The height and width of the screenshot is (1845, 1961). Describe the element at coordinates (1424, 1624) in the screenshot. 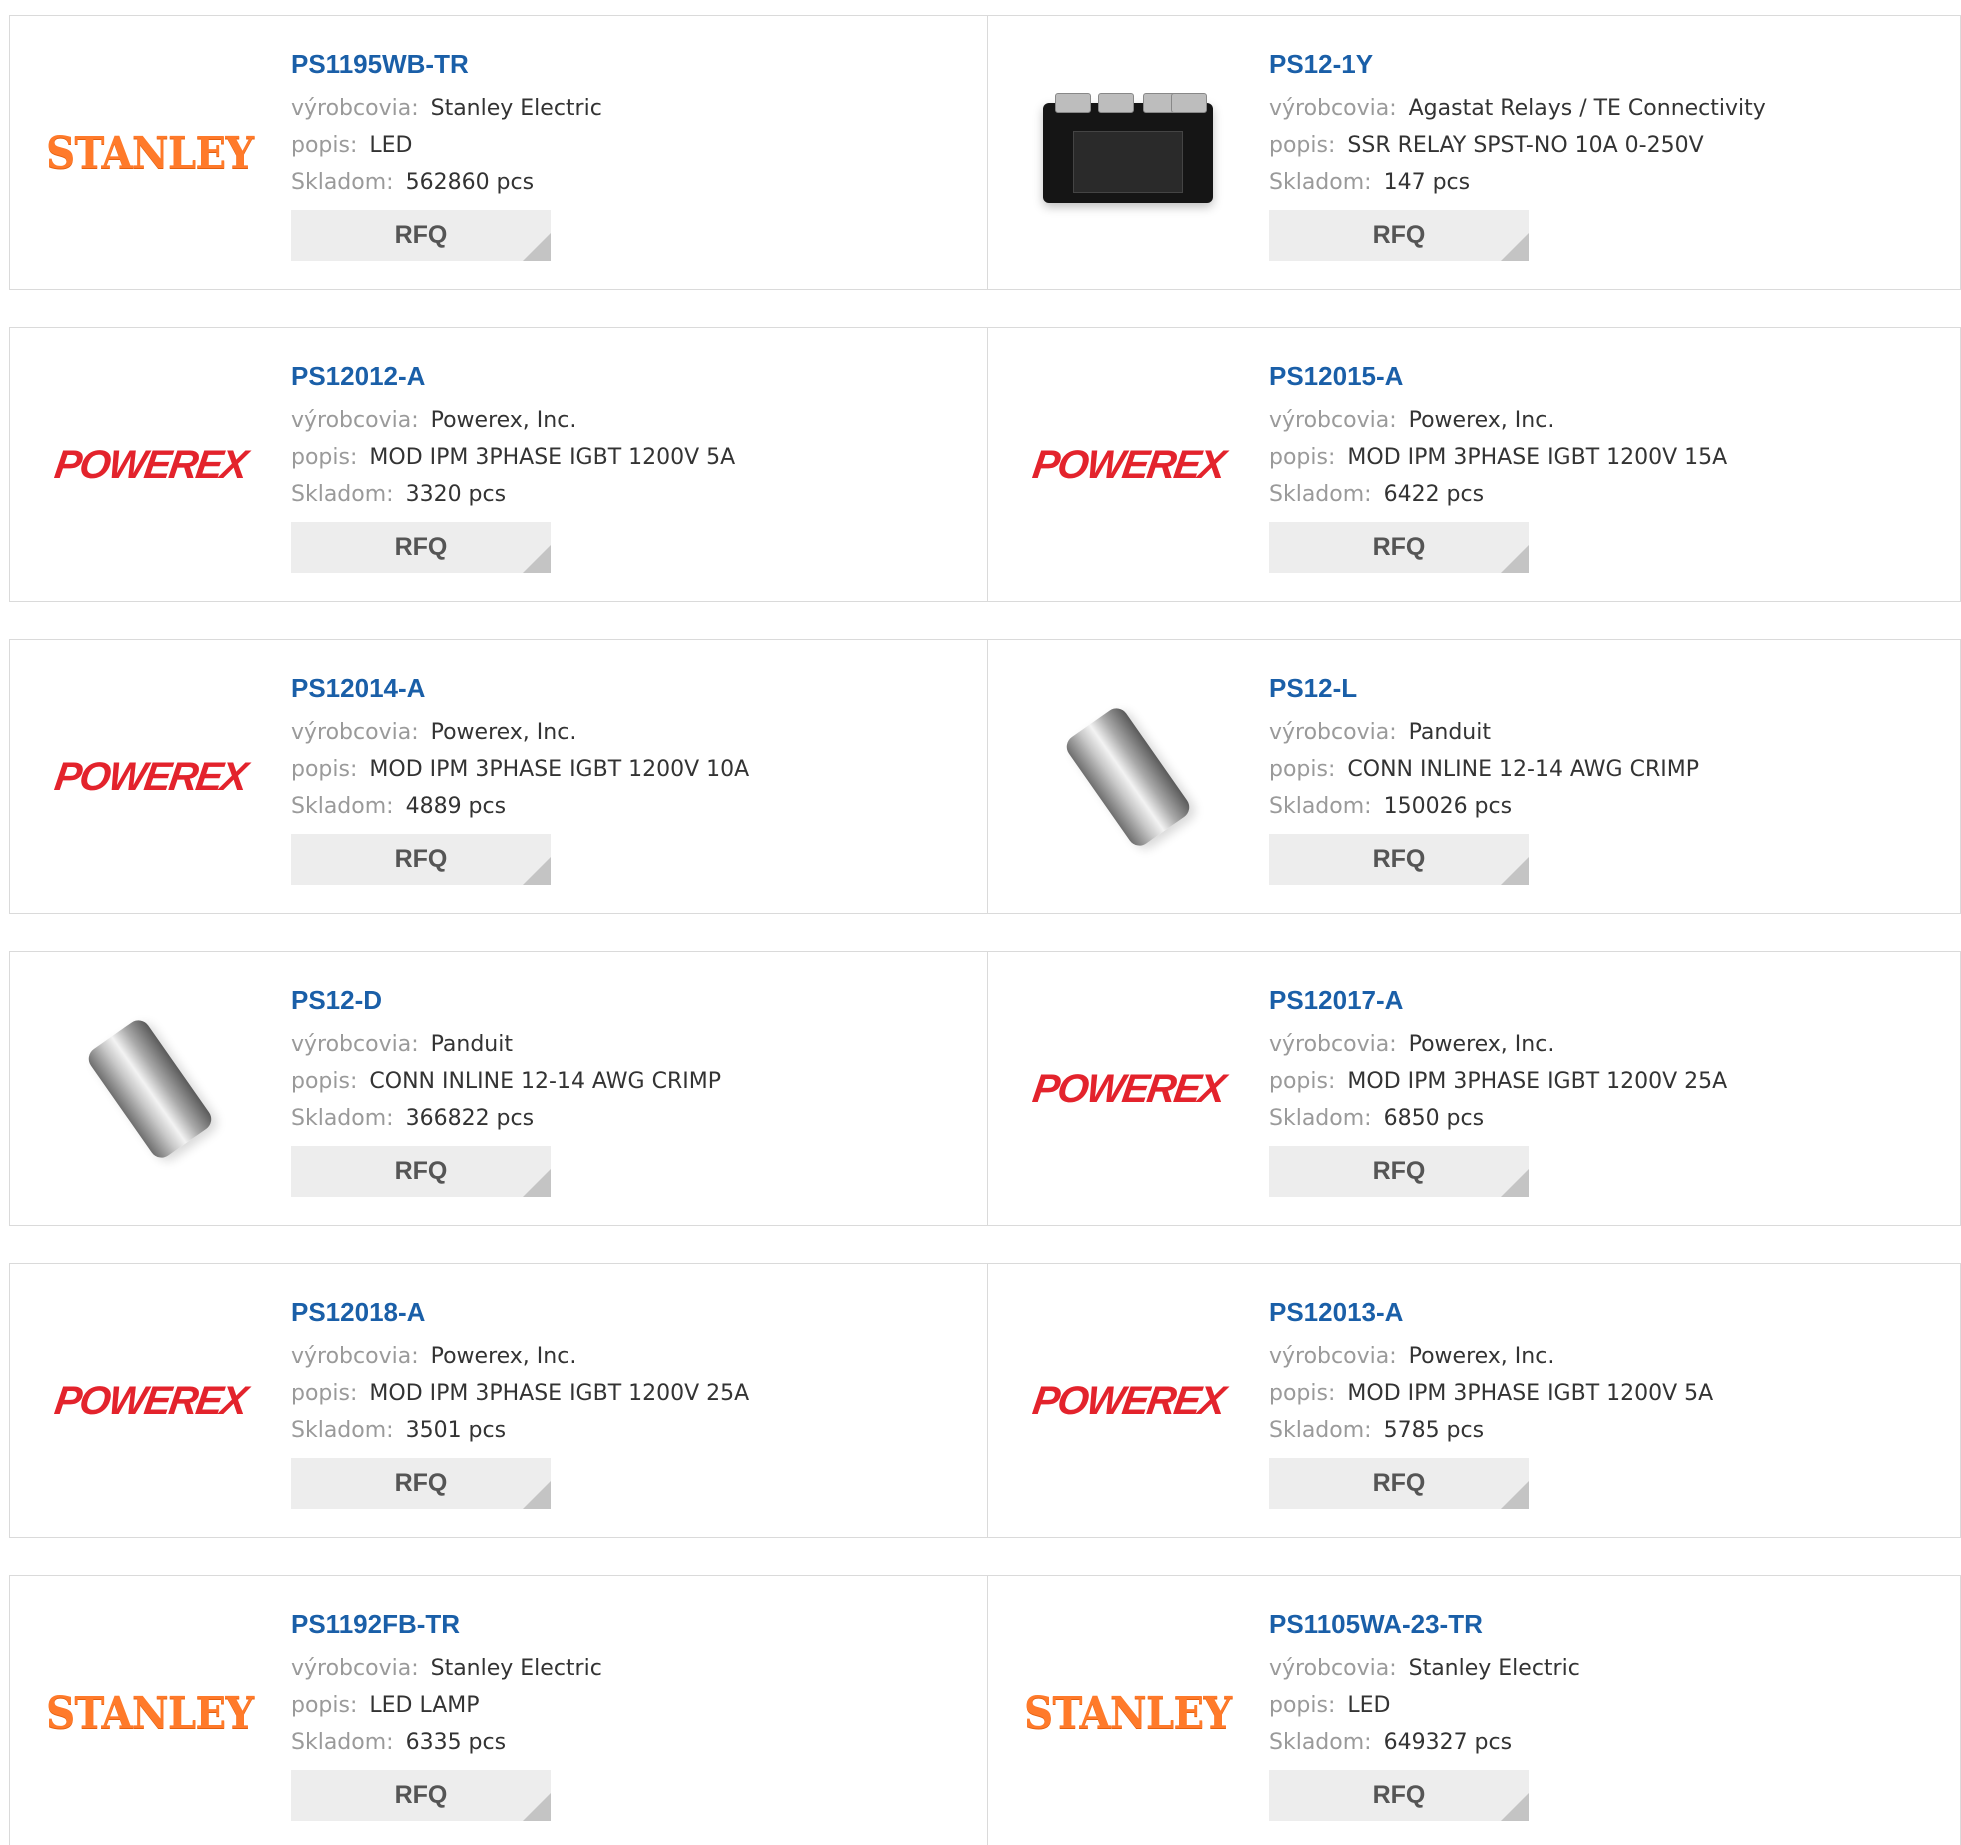

I see `part-number-link: PS1105WA-23-TR` at that location.